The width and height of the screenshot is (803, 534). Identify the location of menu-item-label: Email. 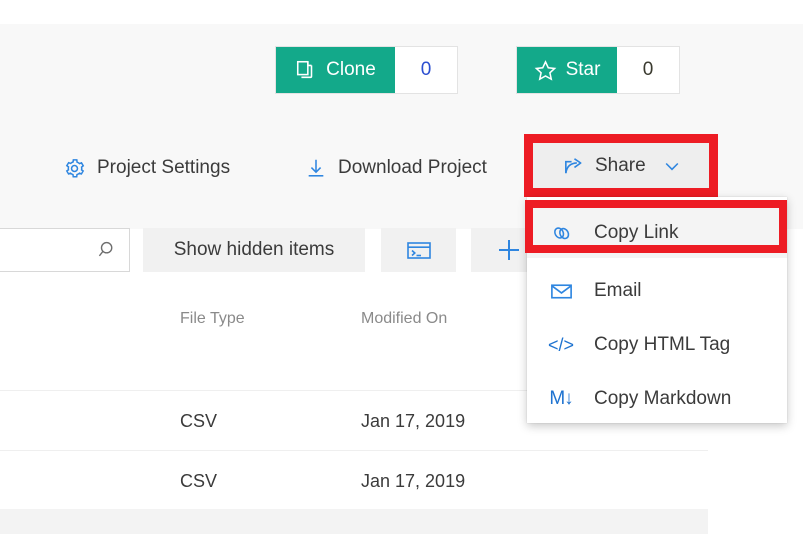
(618, 290).